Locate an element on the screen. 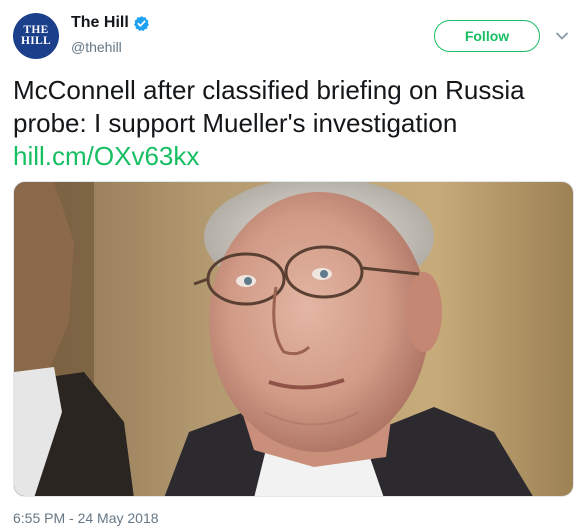  handle: @thehill is located at coordinates (96, 47).